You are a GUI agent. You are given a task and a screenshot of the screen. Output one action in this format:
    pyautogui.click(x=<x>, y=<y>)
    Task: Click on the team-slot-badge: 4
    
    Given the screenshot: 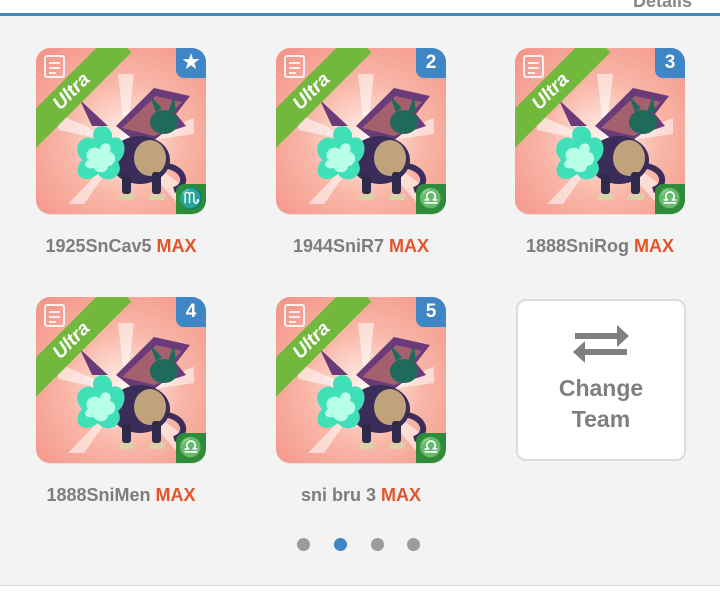 What is the action you would take?
    pyautogui.click(x=191, y=312)
    